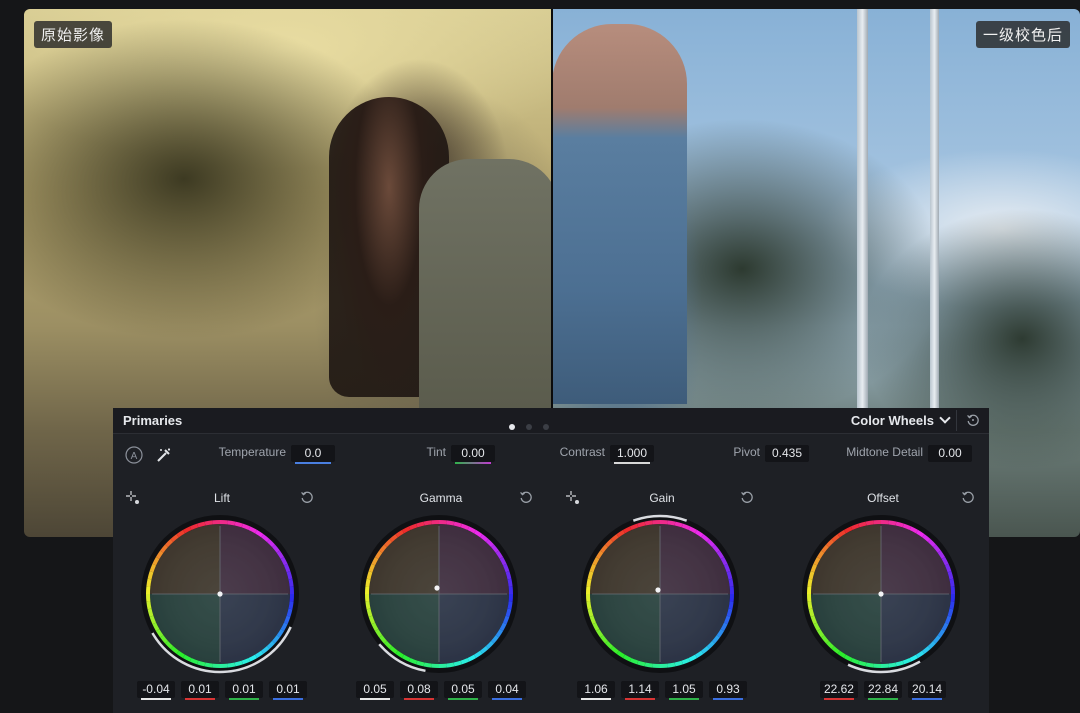 The width and height of the screenshot is (1080, 713). I want to click on wheel-gamma: Gamma 0.05 0.08 0.05 0.04, so click(441, 595).